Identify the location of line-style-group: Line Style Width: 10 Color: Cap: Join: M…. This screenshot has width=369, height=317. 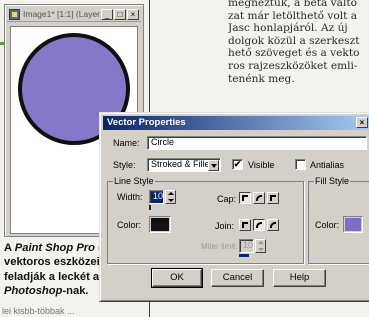
(205, 220).